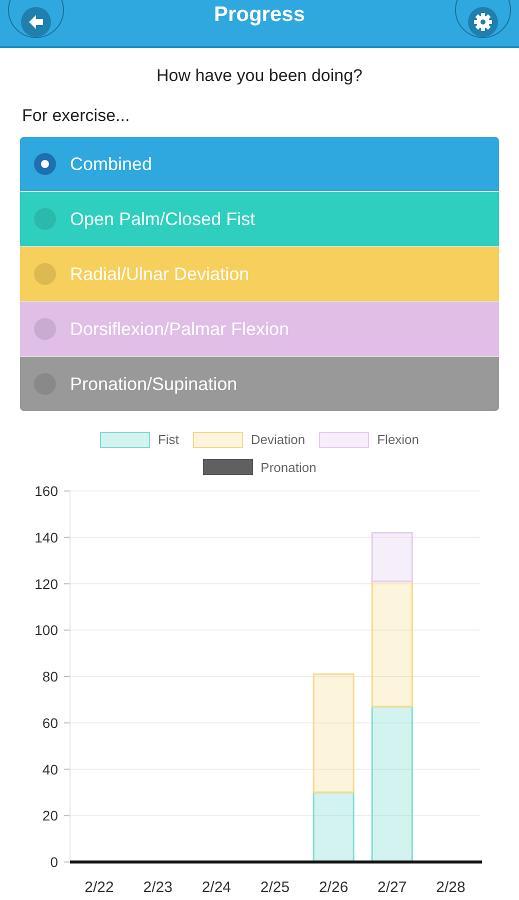  Describe the element at coordinates (259, 164) in the screenshot. I see `exercise-option: Combined` at that location.